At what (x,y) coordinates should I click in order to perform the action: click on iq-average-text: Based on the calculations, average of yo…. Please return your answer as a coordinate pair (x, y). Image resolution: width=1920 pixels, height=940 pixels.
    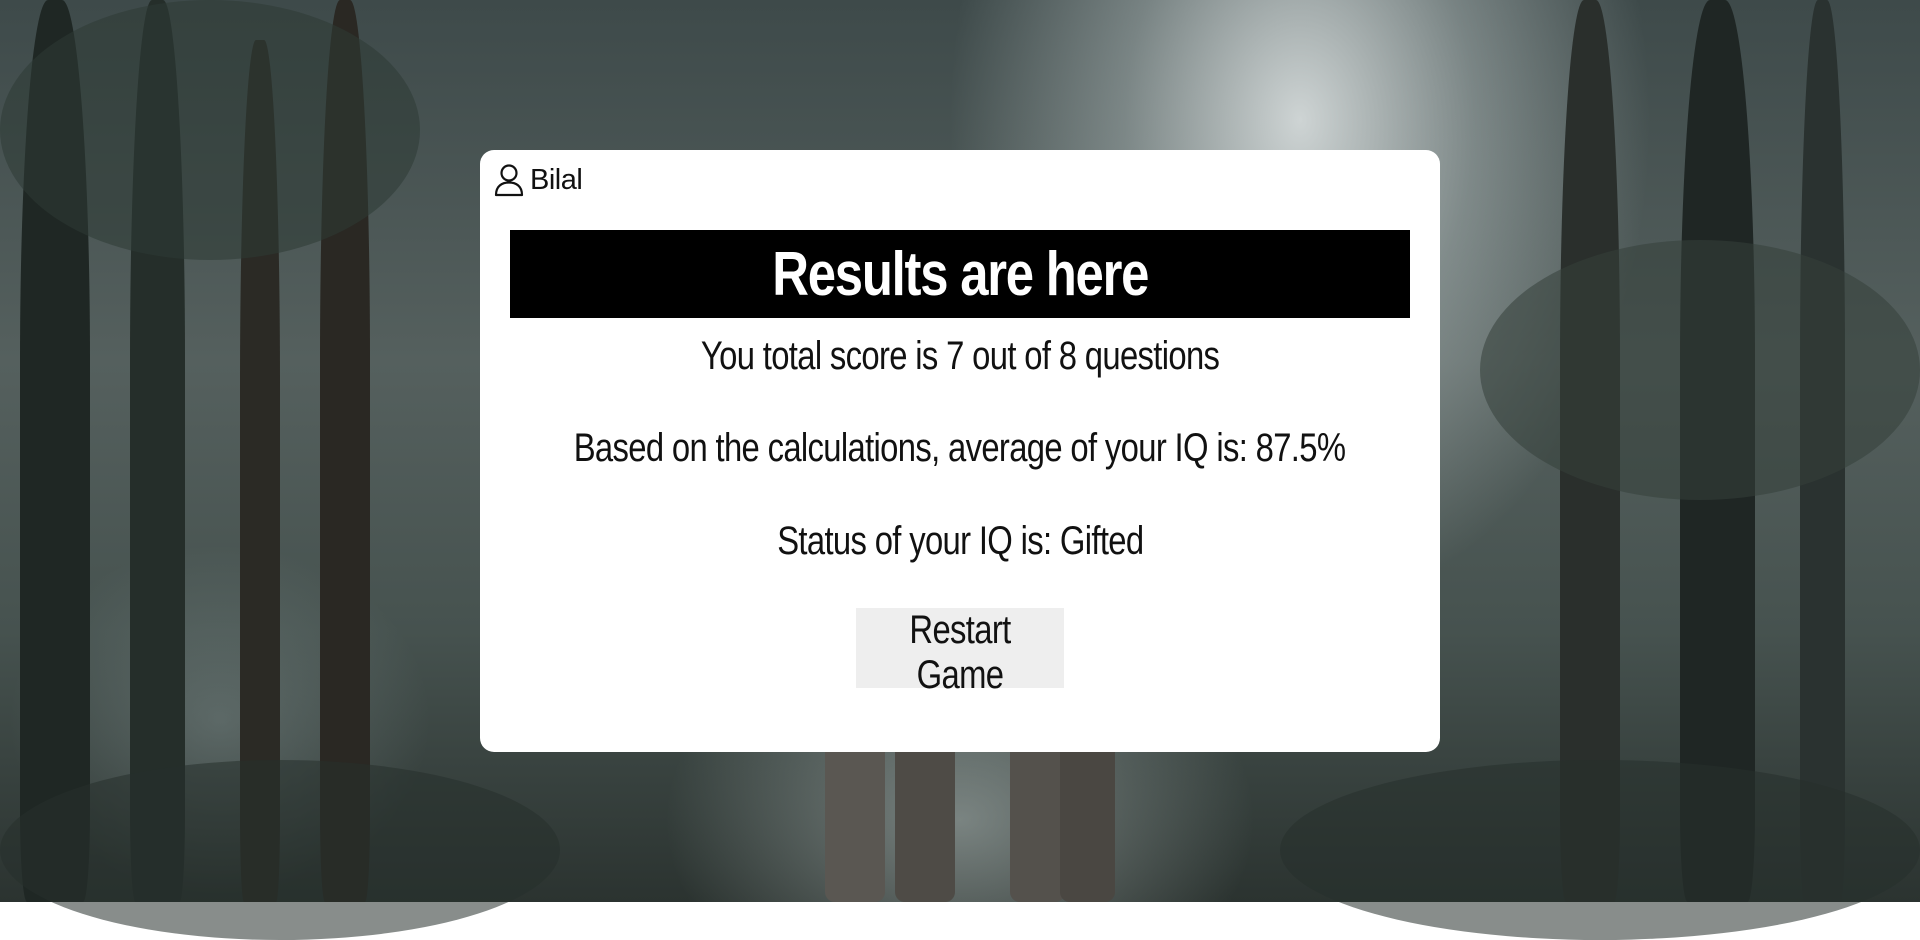
    Looking at the image, I should click on (960, 448).